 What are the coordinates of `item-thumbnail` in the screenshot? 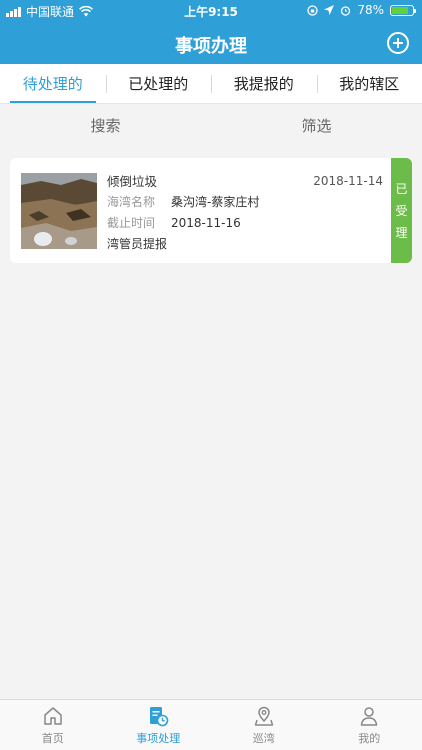 It's located at (59, 211).